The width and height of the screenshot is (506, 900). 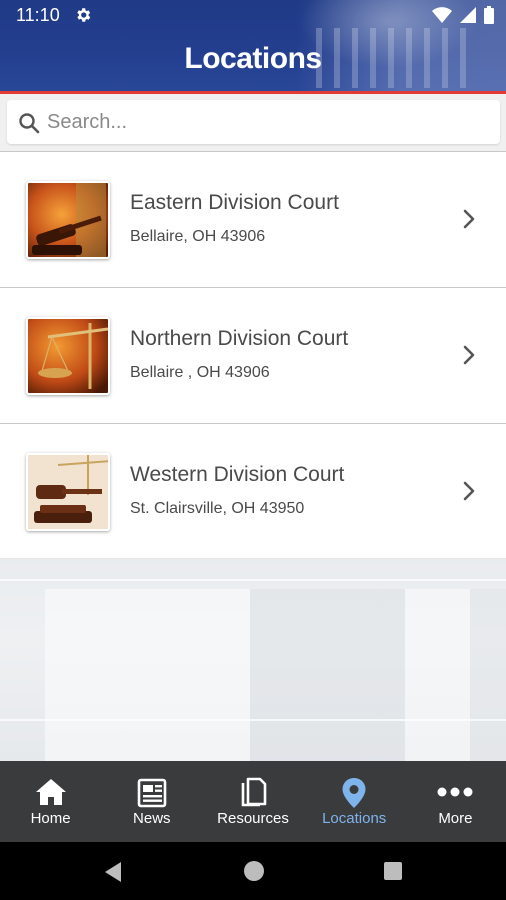 I want to click on search-icon, so click(x=29, y=123).